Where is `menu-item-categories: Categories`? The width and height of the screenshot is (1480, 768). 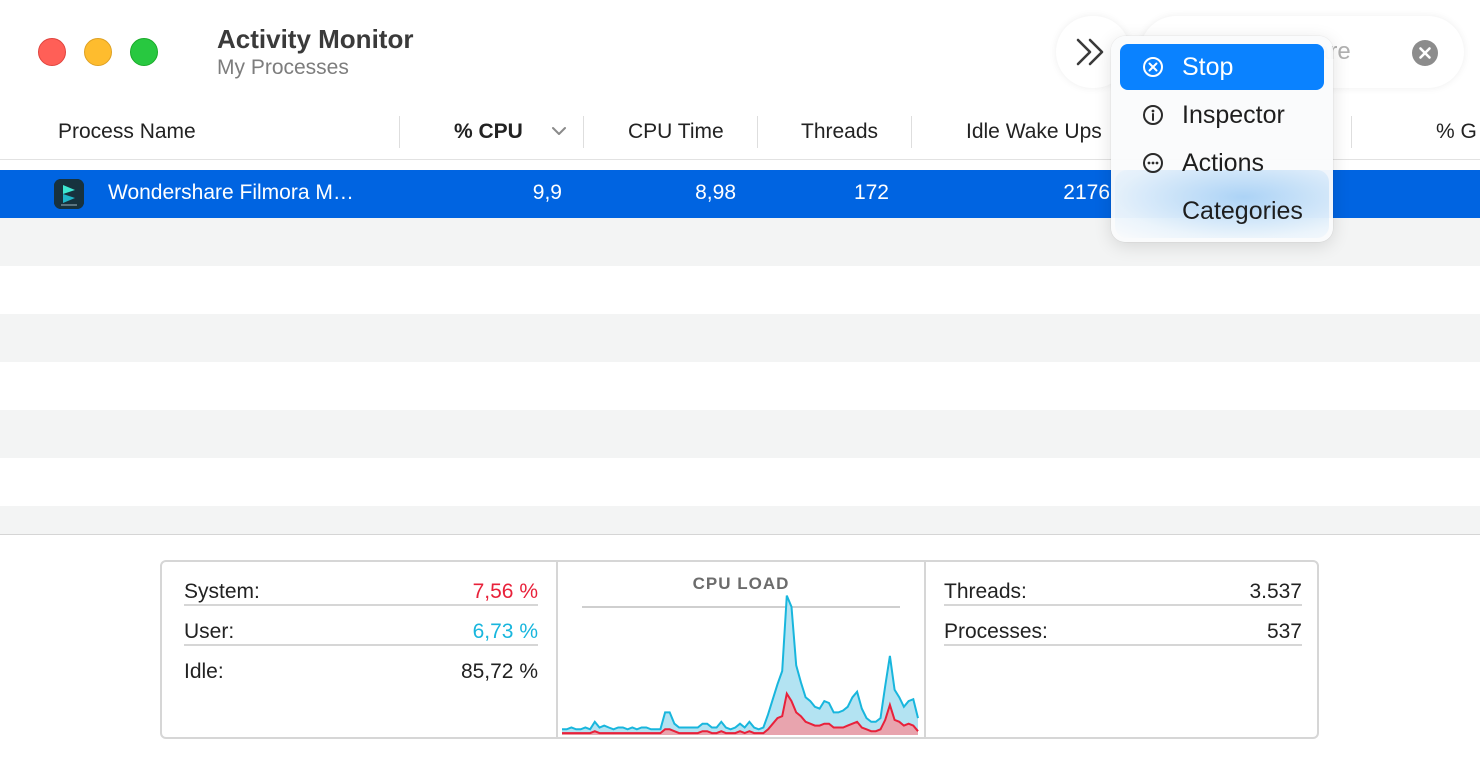 menu-item-categories: Categories is located at coordinates (1222, 211).